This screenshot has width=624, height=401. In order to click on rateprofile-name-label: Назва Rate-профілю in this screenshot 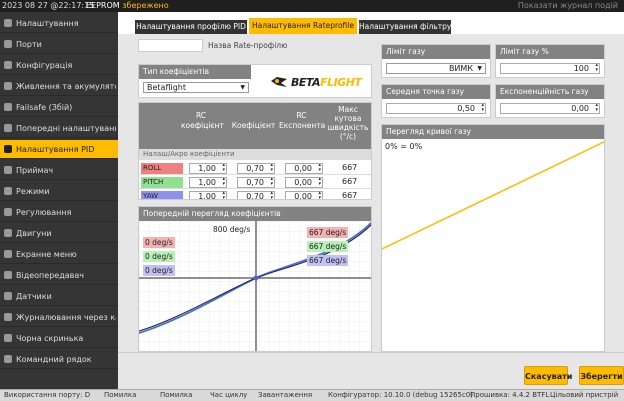, I will do `click(248, 45)`.